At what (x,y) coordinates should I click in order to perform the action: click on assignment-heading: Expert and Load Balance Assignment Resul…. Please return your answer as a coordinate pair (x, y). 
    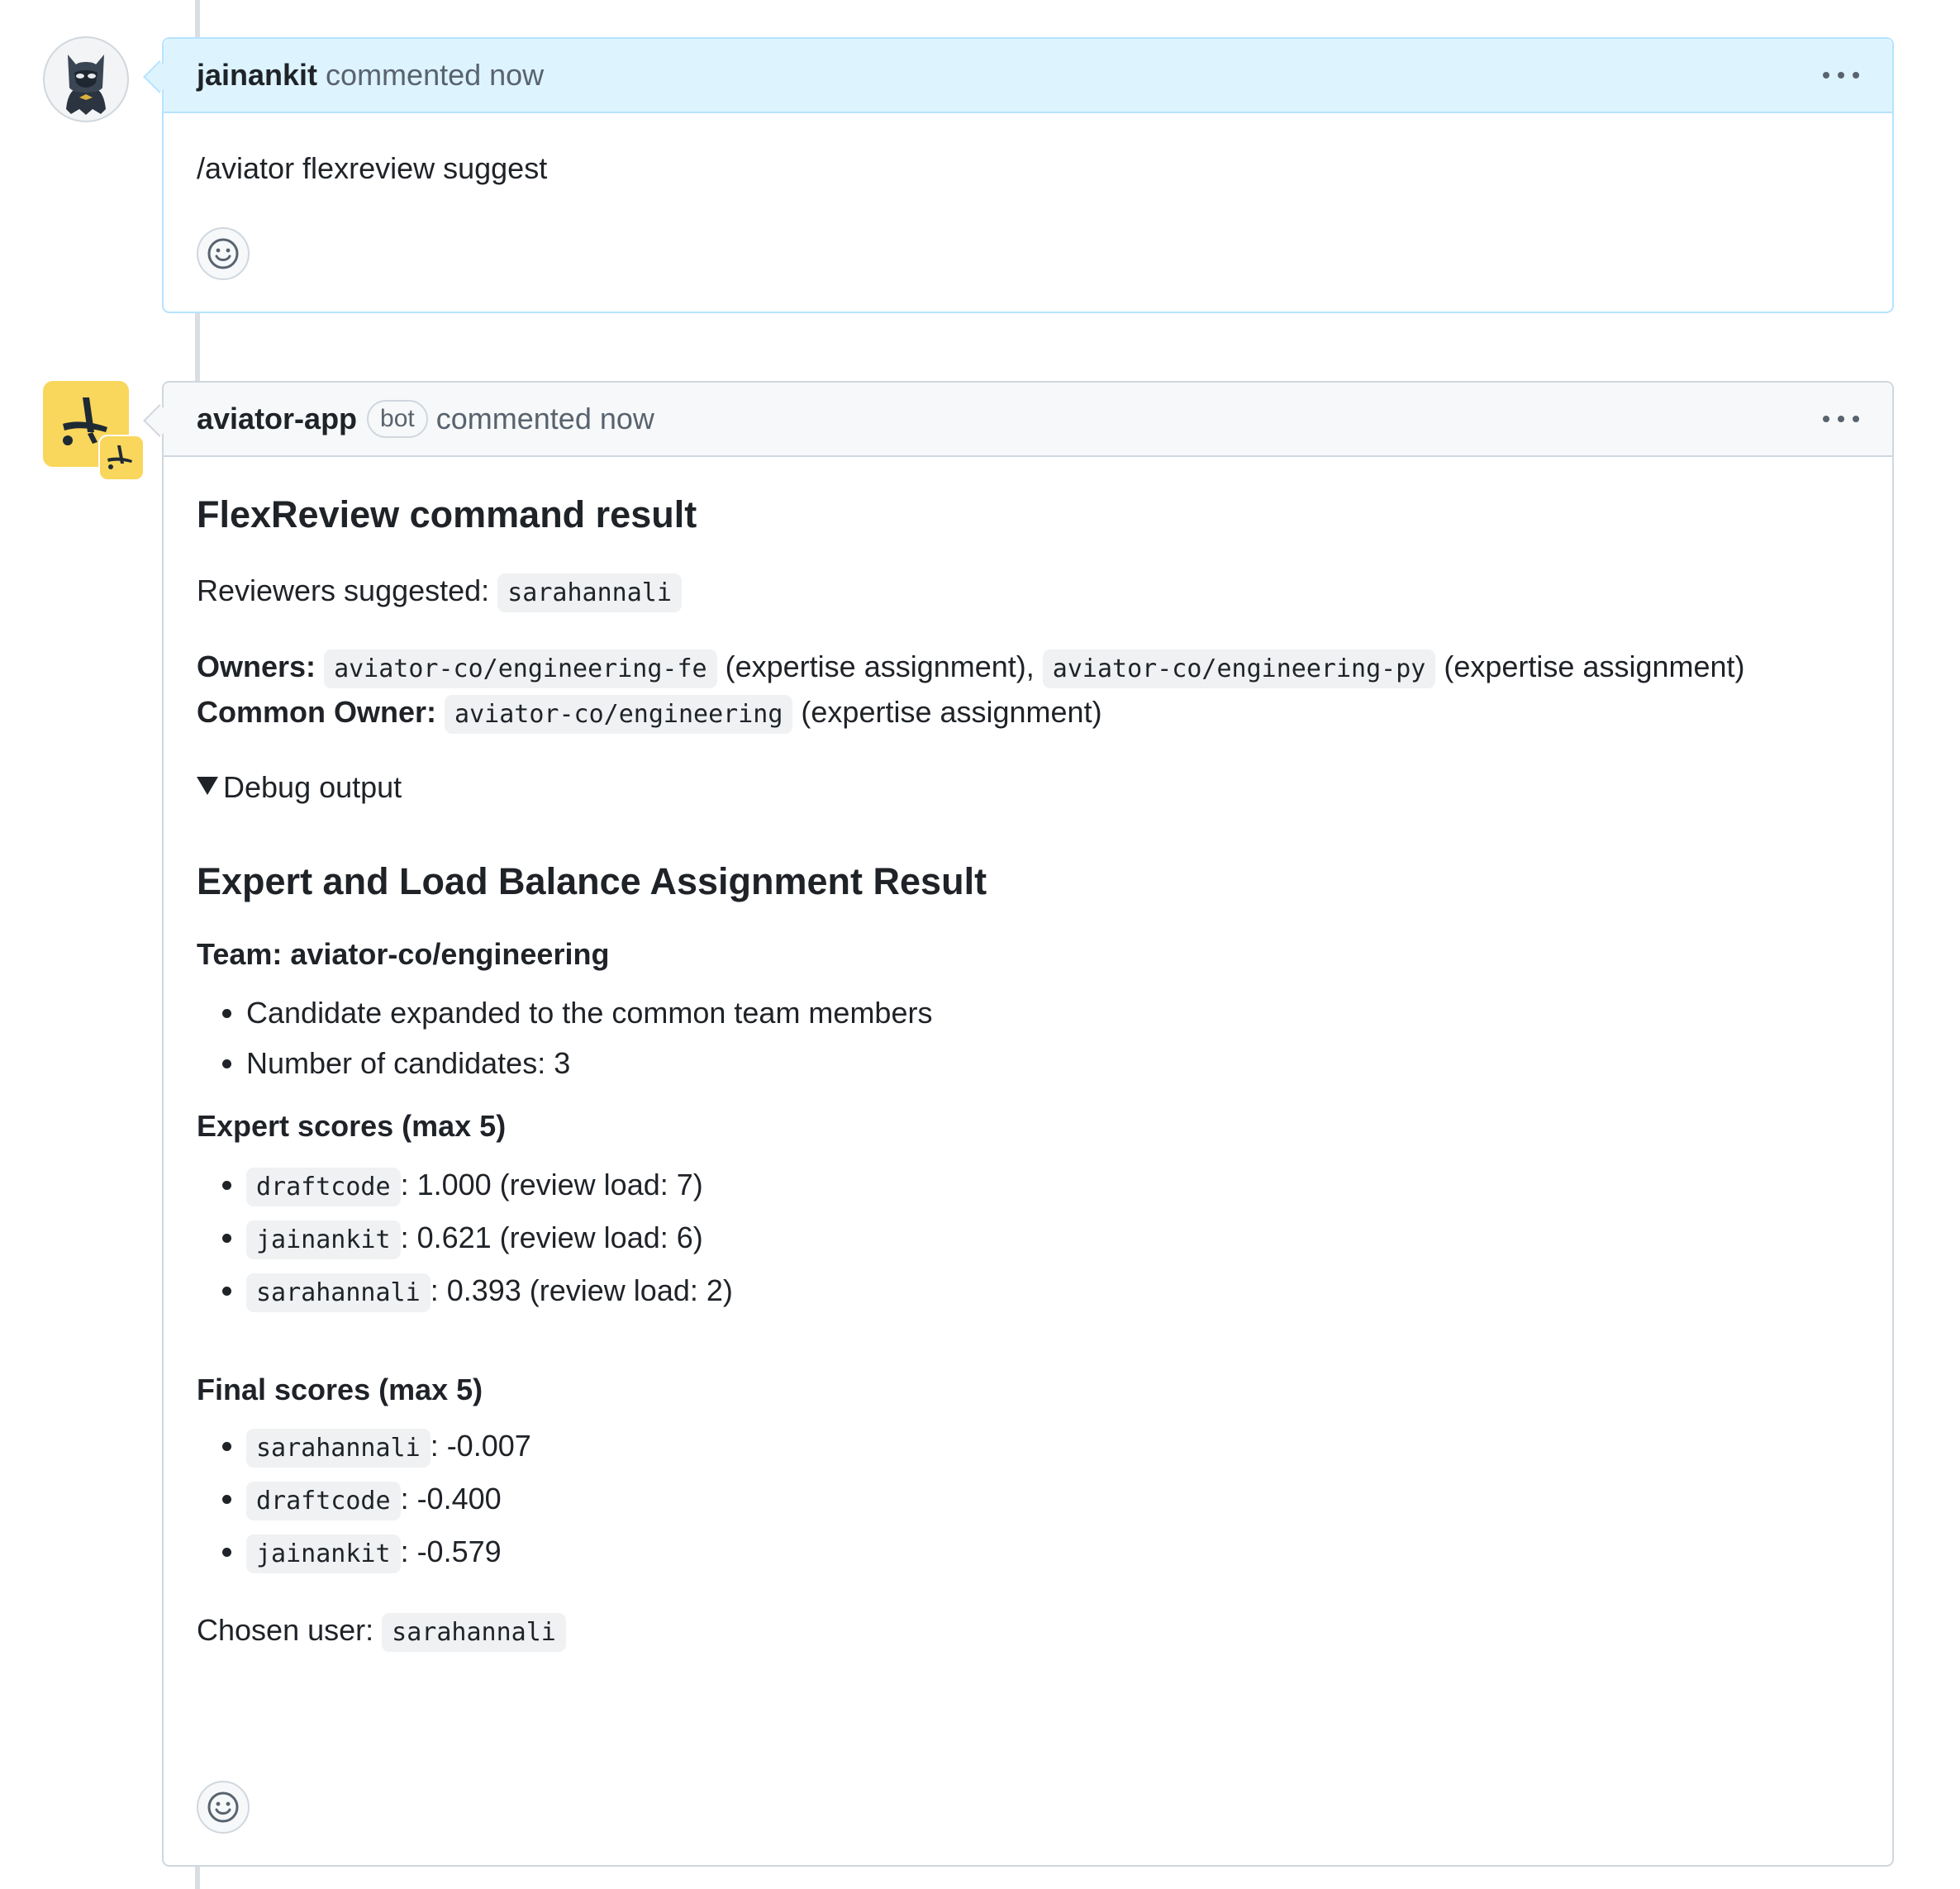
    Looking at the image, I should click on (592, 881).